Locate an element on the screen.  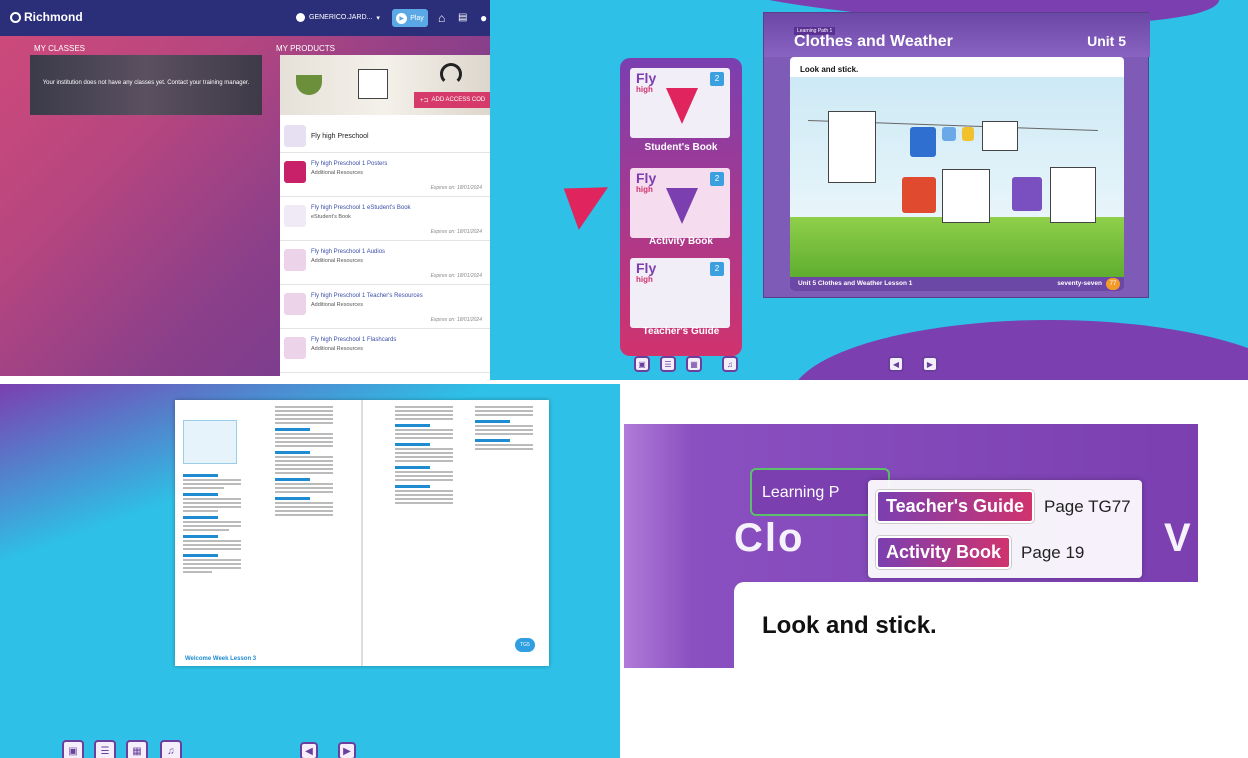
home-icon: ⌂ is located at coordinates (441, 18).